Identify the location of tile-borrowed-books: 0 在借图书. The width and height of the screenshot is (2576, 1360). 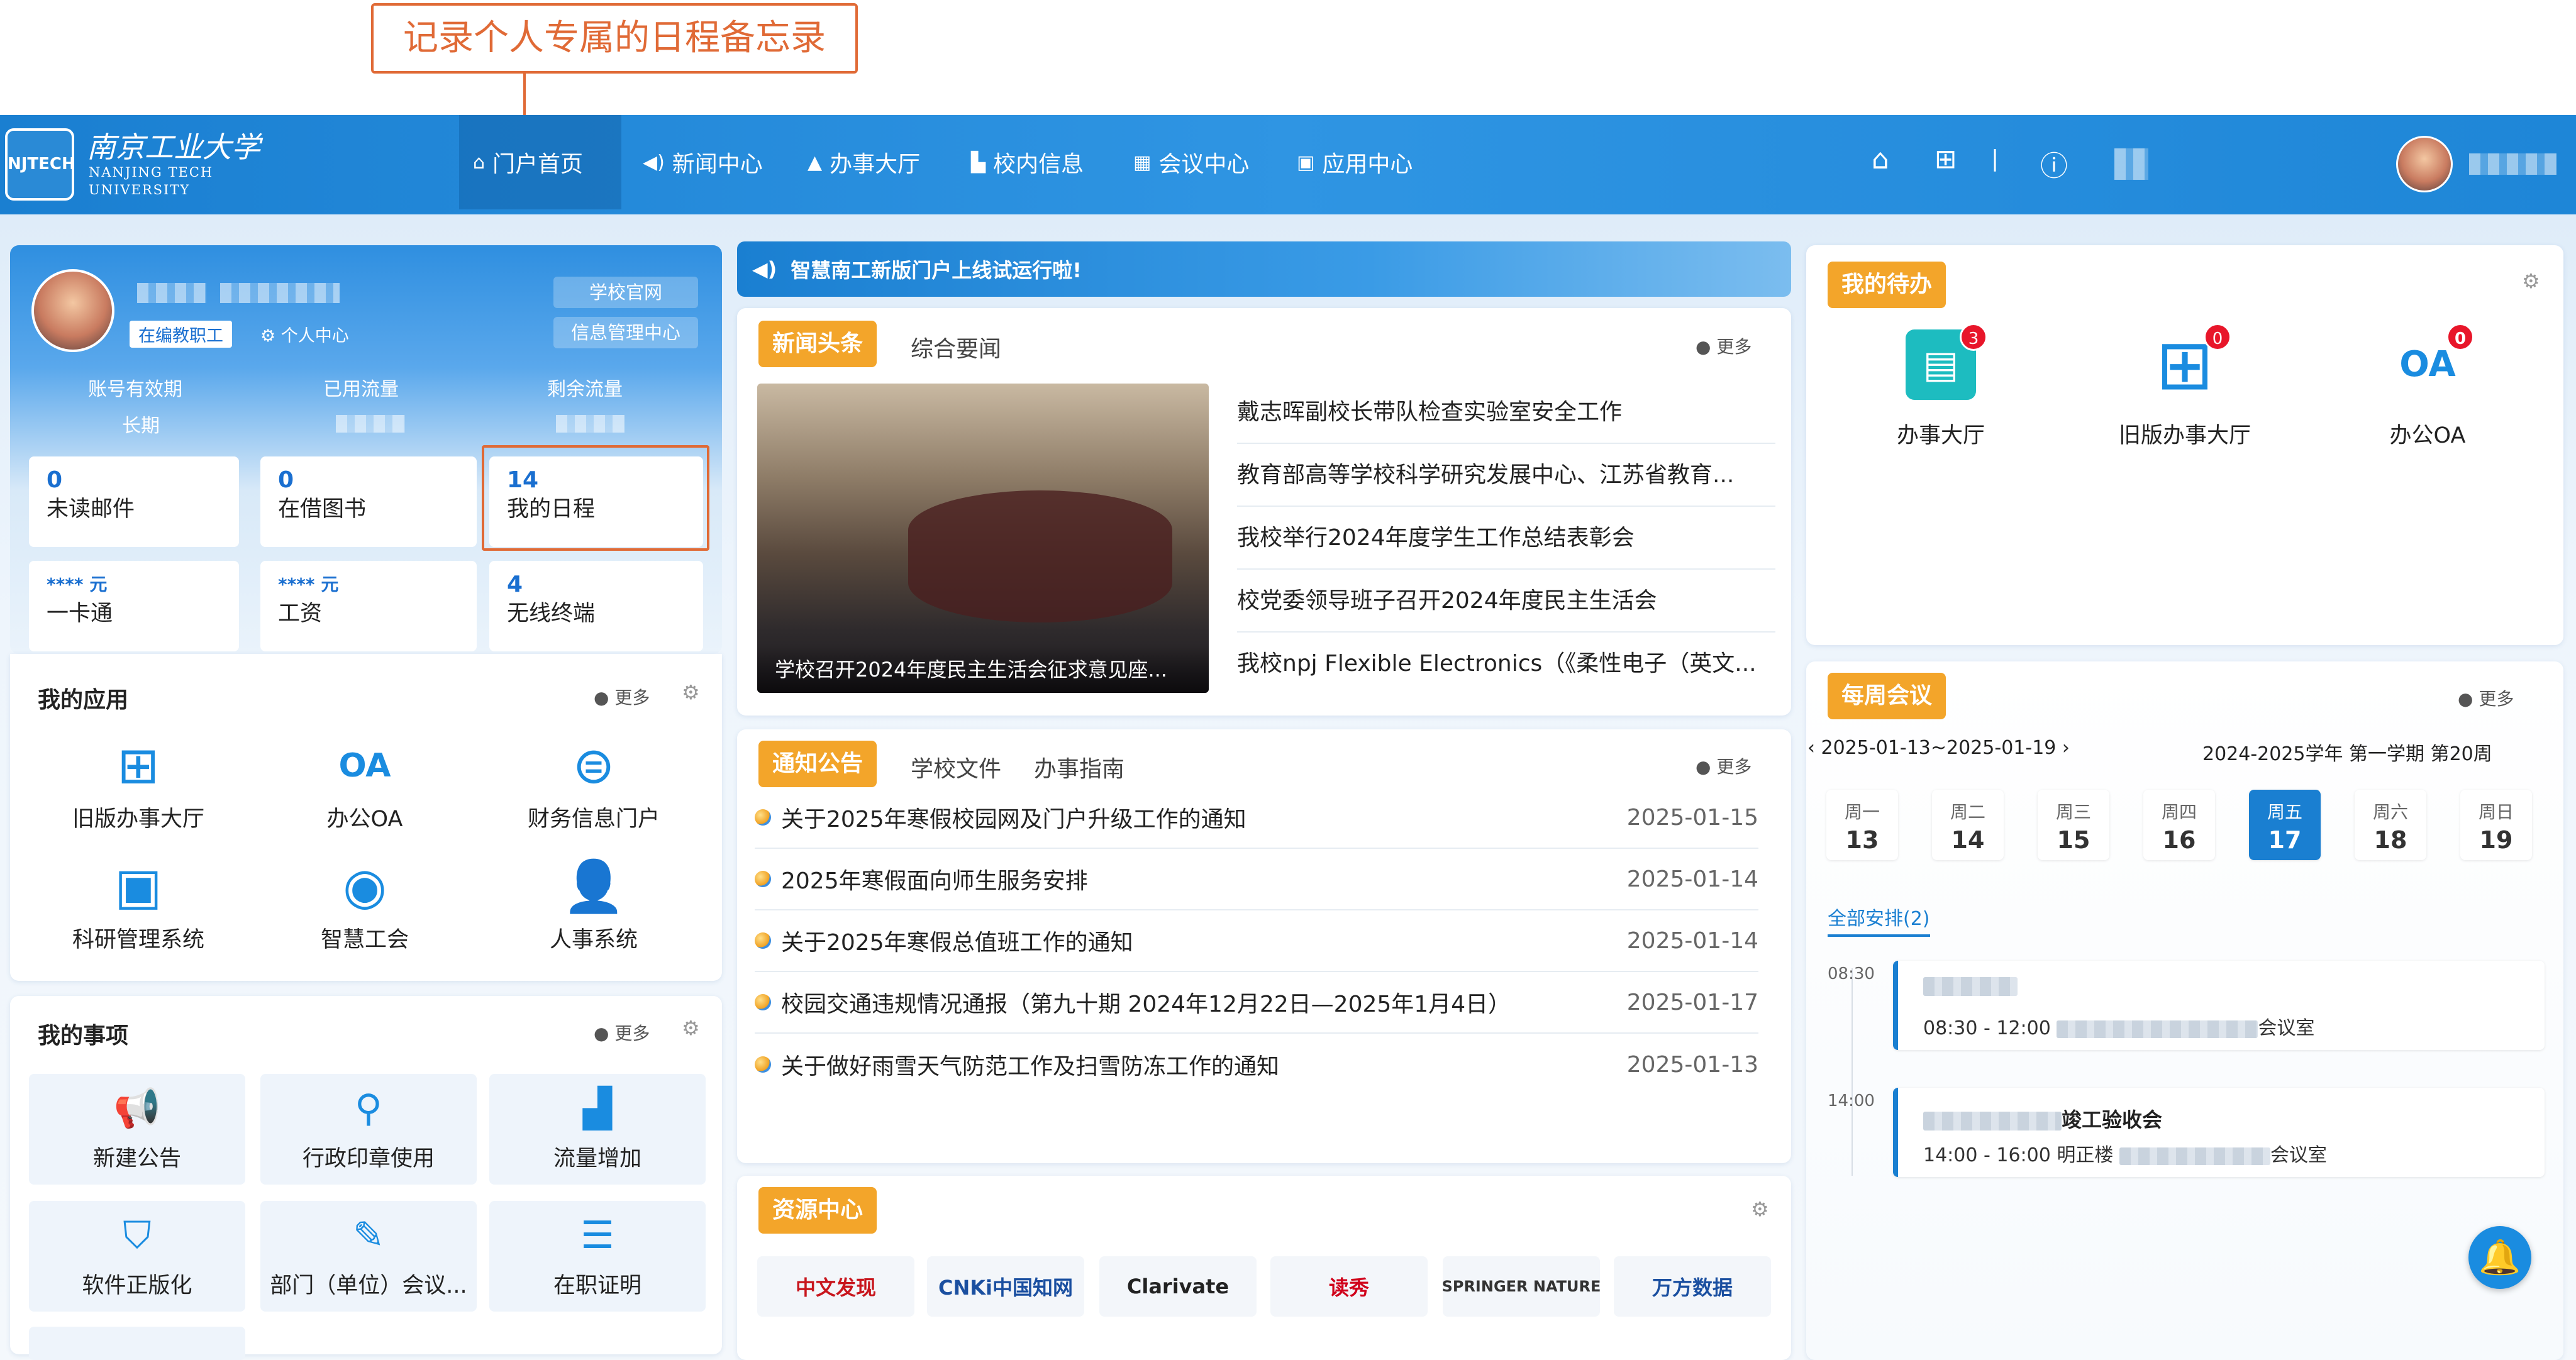
(368, 501).